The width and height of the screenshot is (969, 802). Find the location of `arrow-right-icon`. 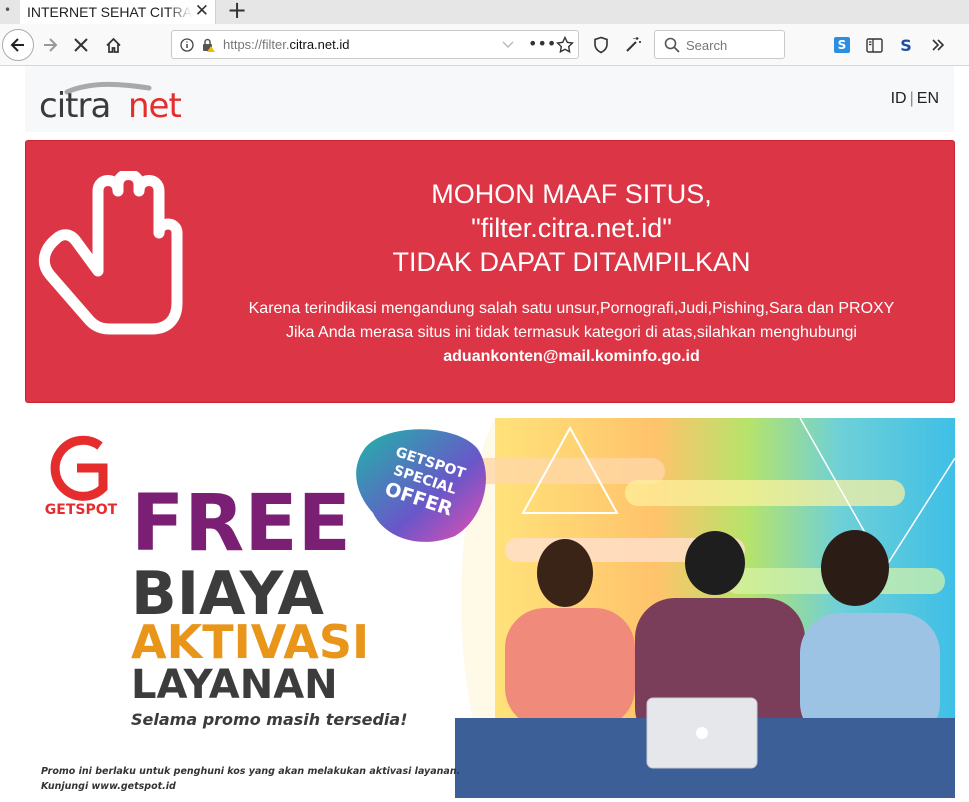

arrow-right-icon is located at coordinates (51, 45).